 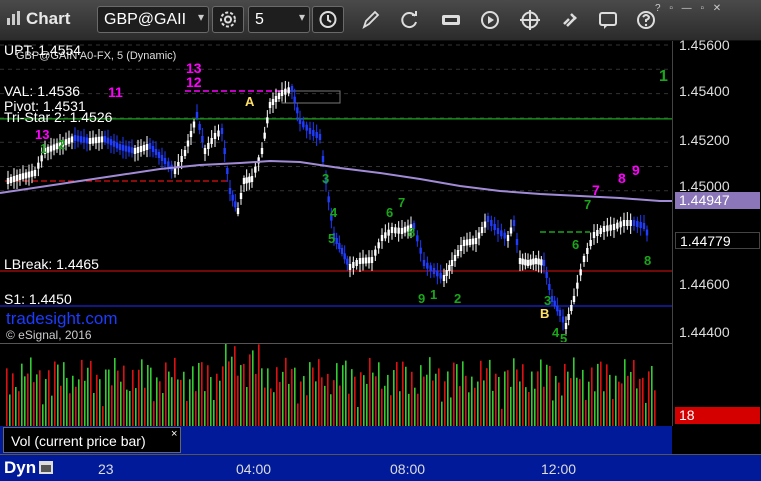 I want to click on refresh-button, so click(x=409, y=20).